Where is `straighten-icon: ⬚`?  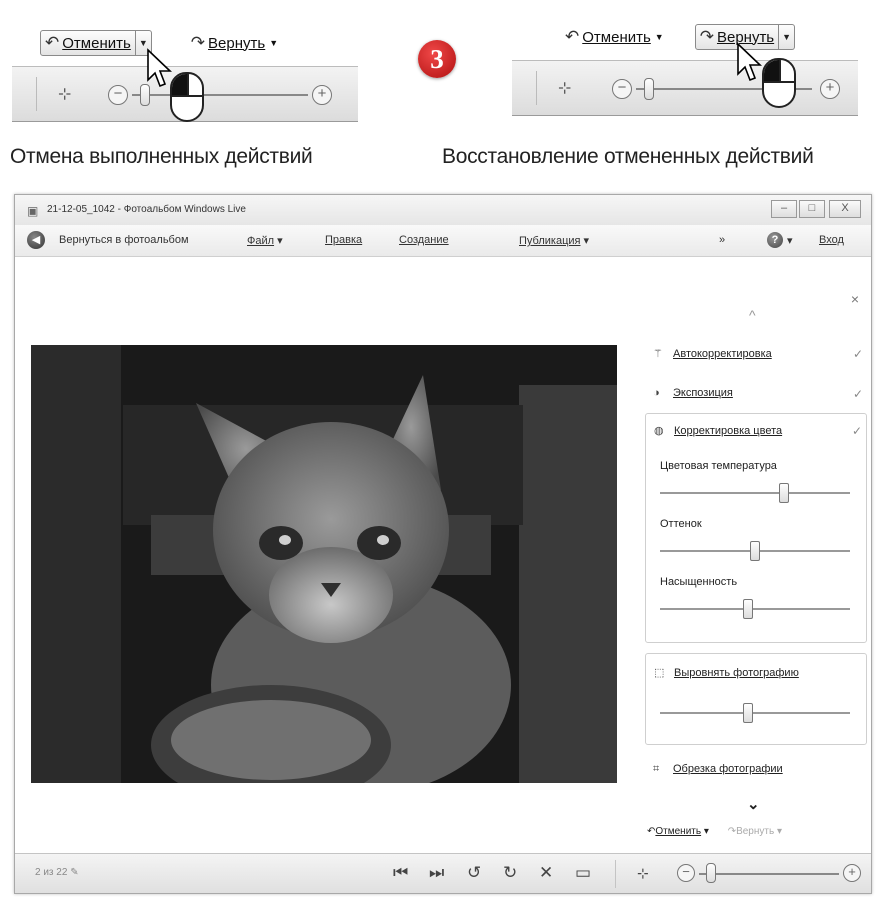 straighten-icon: ⬚ is located at coordinates (659, 673).